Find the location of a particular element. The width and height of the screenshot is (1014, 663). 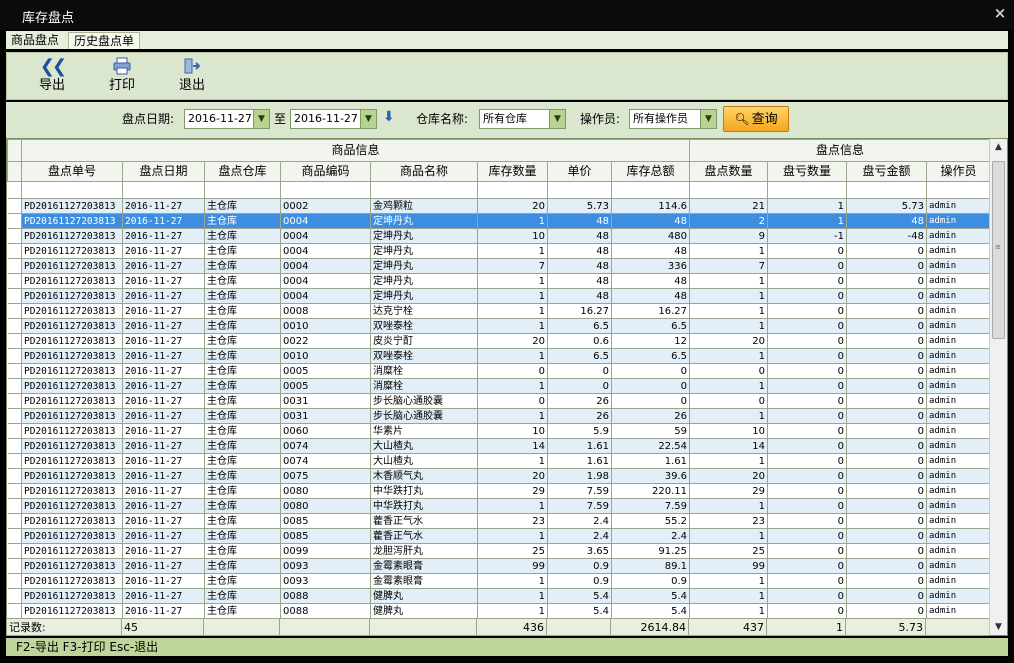

column-header: 操作员 is located at coordinates (959, 171).